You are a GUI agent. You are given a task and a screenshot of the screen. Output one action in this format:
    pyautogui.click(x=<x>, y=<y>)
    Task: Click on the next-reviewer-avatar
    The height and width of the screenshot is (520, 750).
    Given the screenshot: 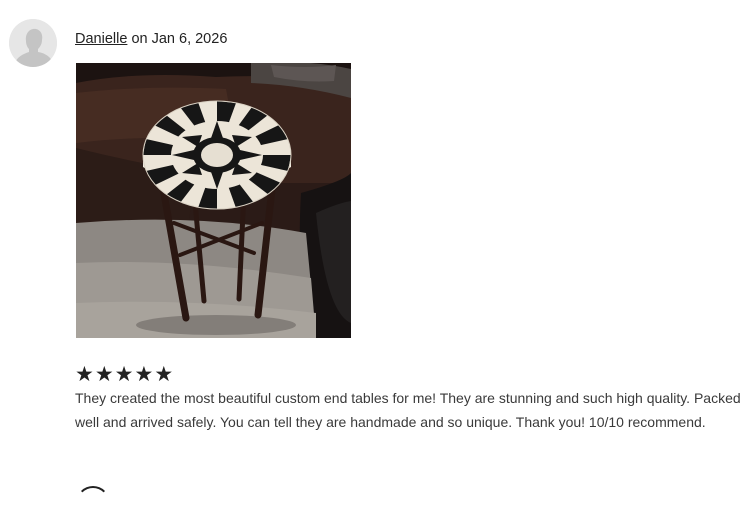 What is the action you would take?
    pyautogui.click(x=93, y=503)
    